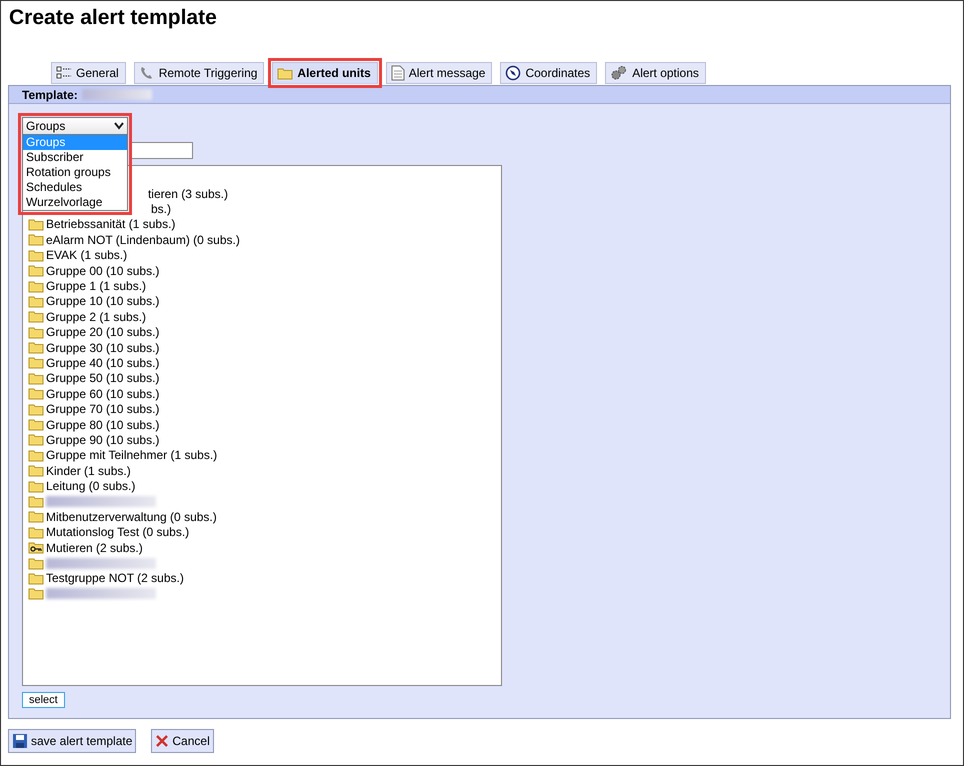  I want to click on key-folder-icon, so click(36, 547).